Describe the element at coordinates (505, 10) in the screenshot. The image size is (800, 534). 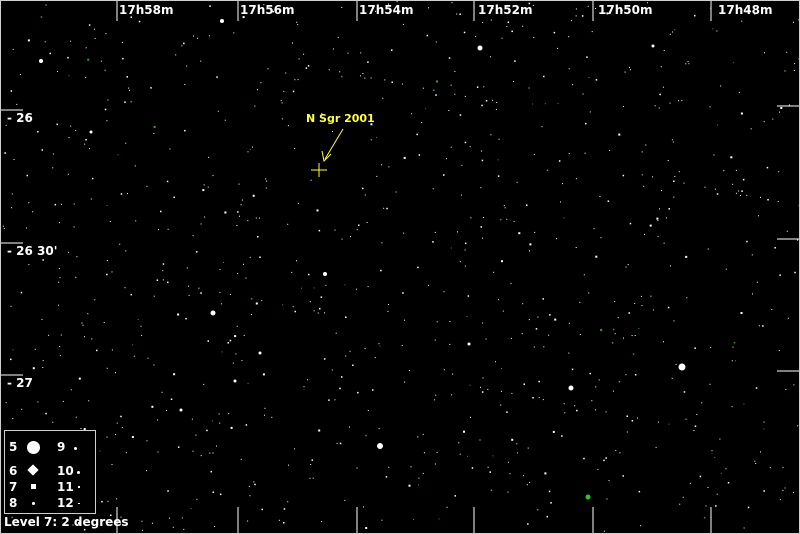
I see `ra-label-4: 17h52m` at that location.